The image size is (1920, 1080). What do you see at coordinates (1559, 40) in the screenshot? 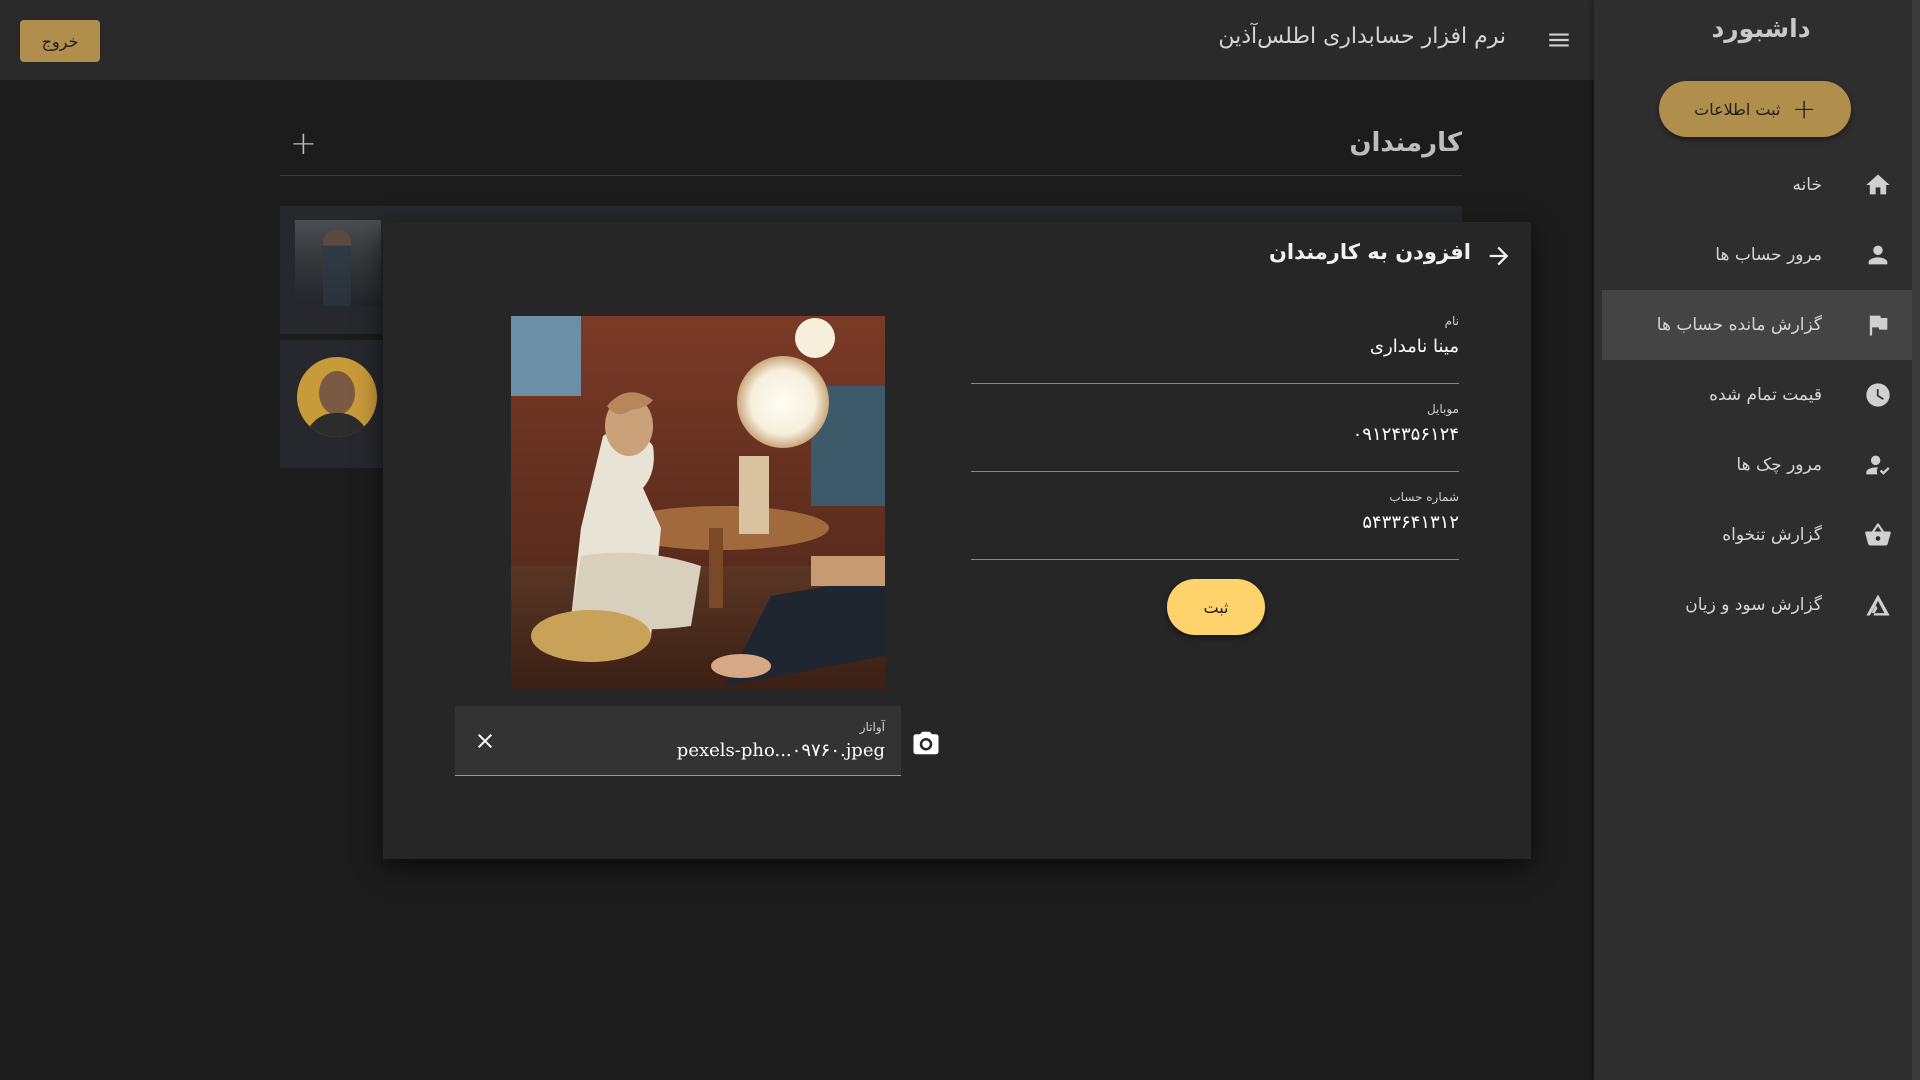
I see `menu-icon` at bounding box center [1559, 40].